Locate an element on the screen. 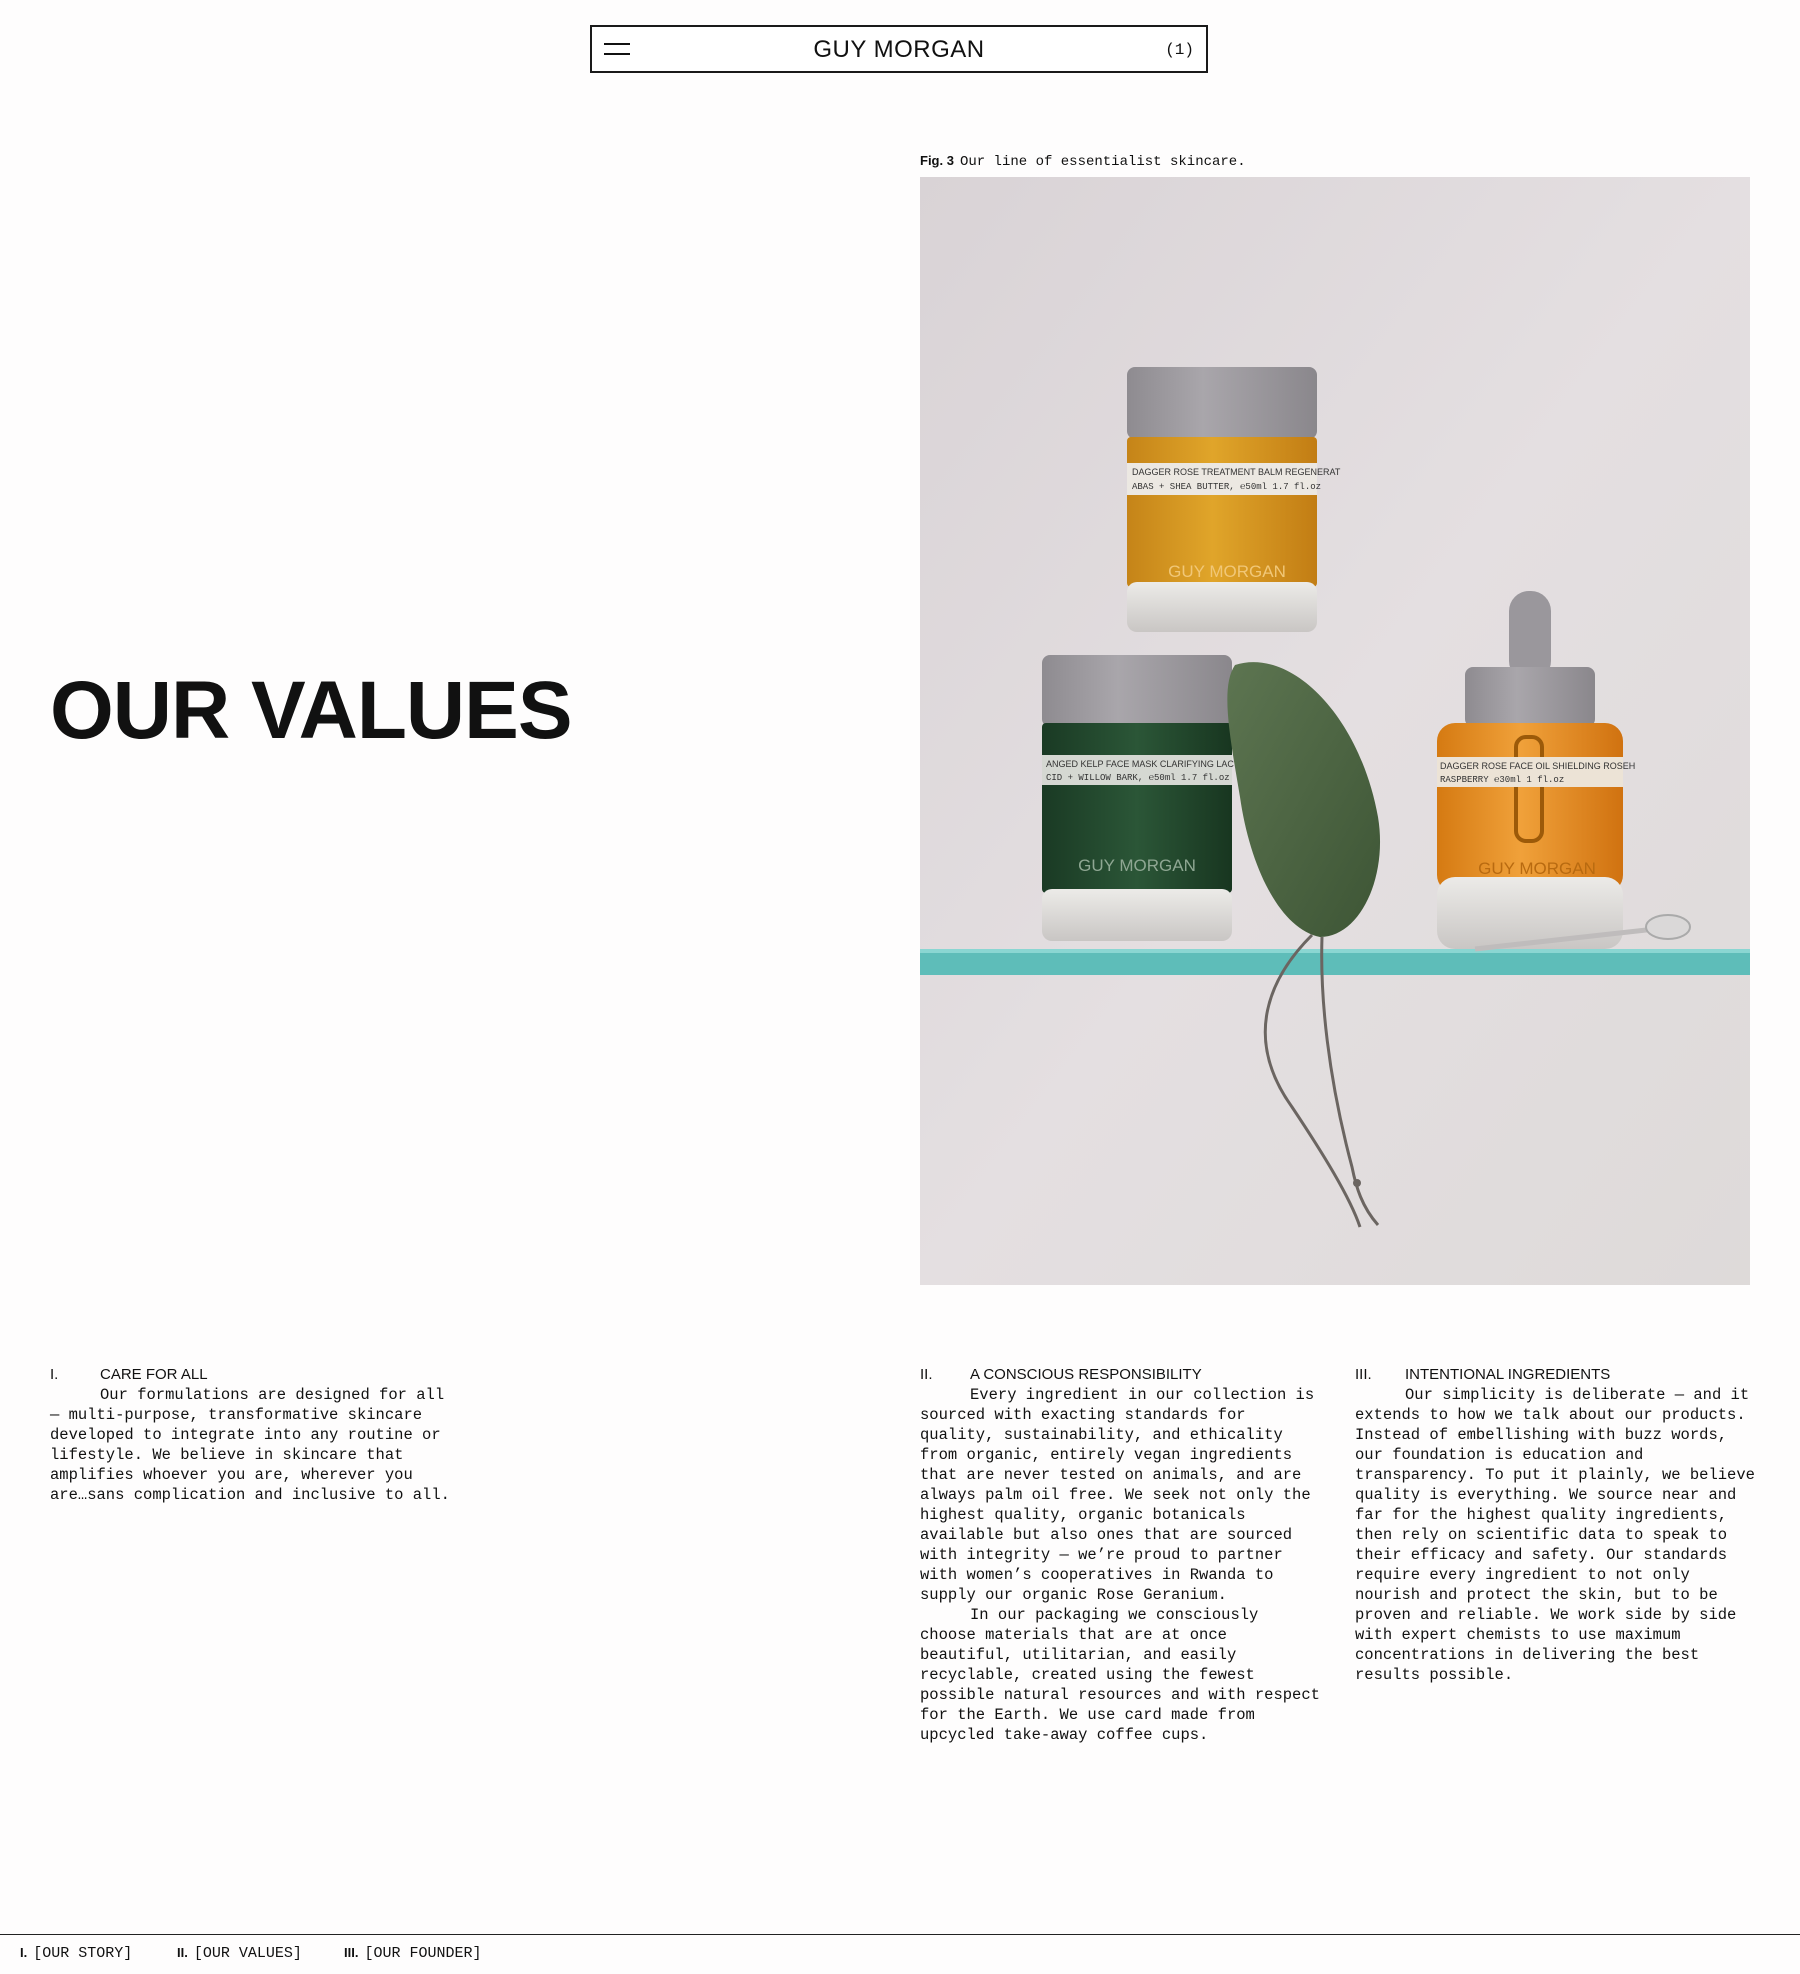 The image size is (1800, 1974). section-number: I. is located at coordinates (54, 1374).